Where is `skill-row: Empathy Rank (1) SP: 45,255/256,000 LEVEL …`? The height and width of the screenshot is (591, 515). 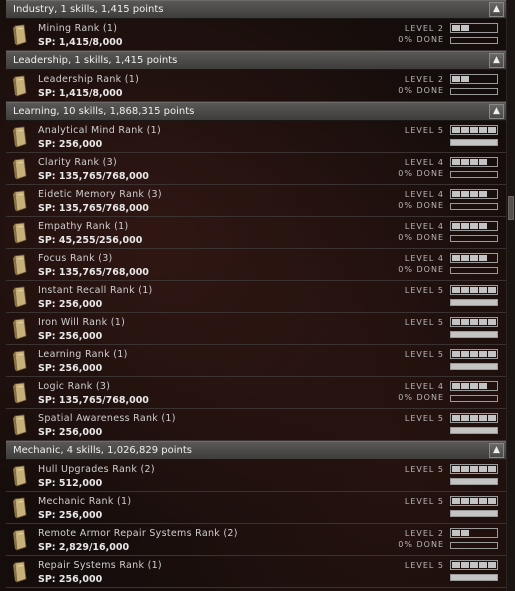
skill-row: Empathy Rank (1) SP: 45,255/256,000 LEVEL … is located at coordinates (256, 233).